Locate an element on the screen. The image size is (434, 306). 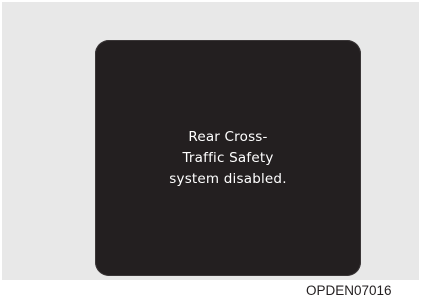
message-line-2: Traffic Safety is located at coordinates (228, 157).